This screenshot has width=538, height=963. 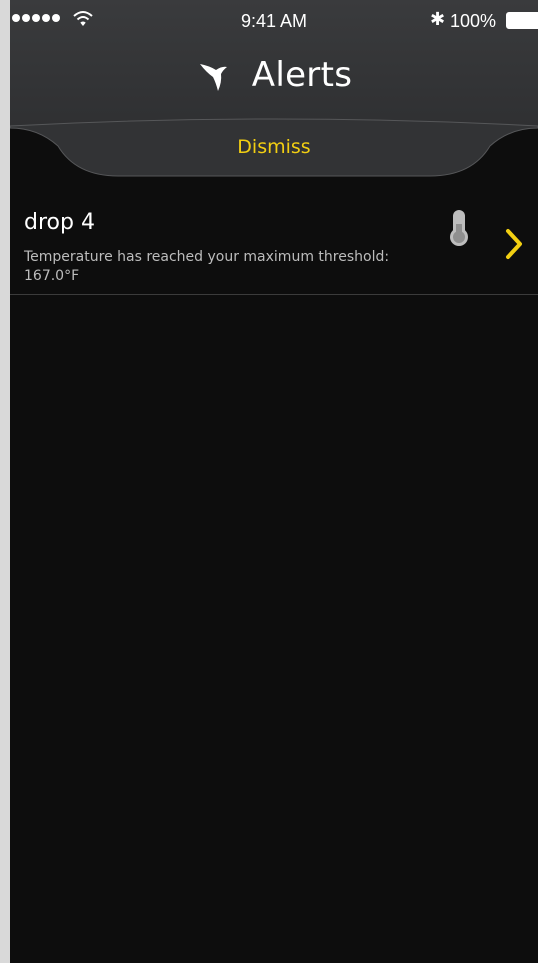 What do you see at coordinates (459, 228) in the screenshot?
I see `thermometer-icon` at bounding box center [459, 228].